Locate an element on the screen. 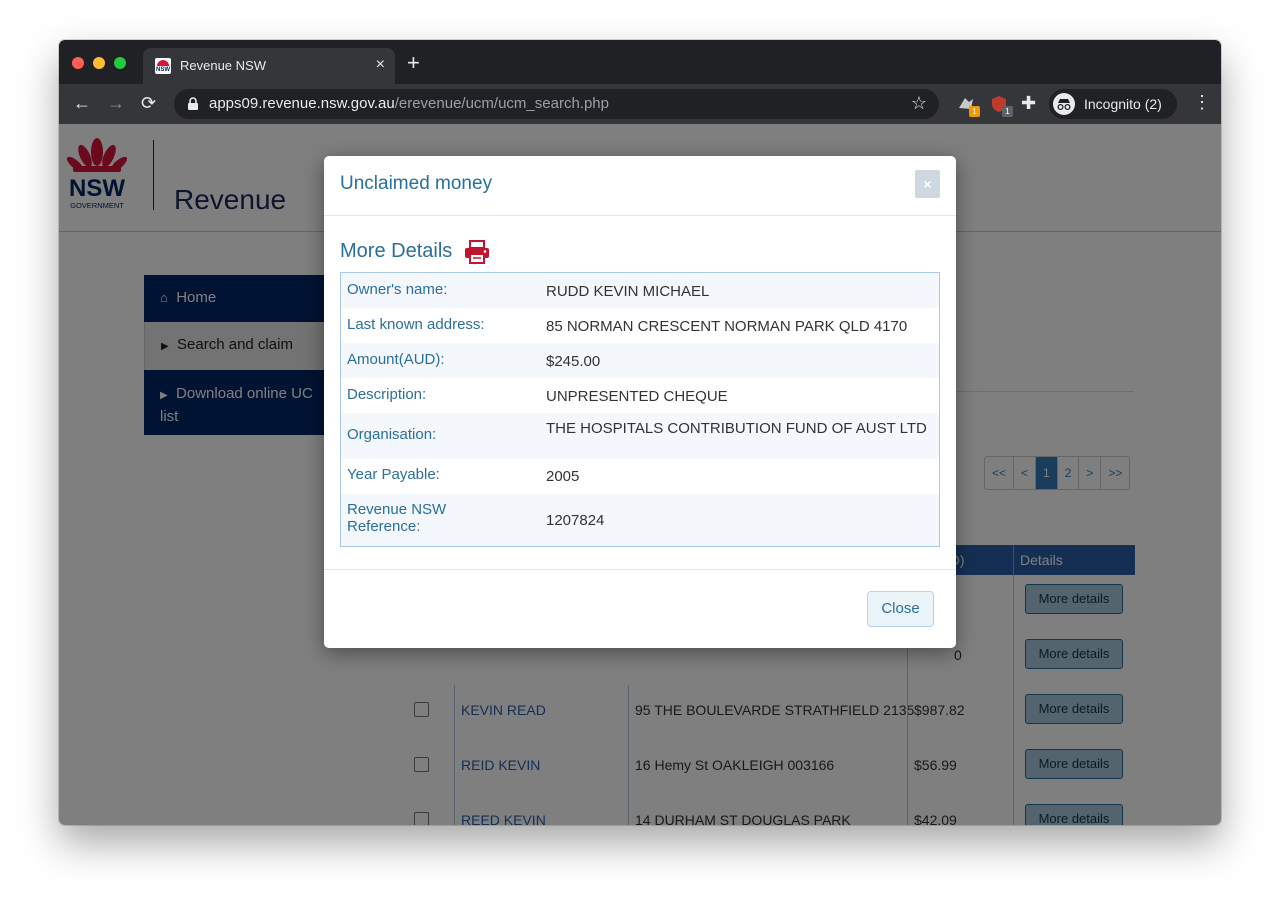 This screenshot has height=903, width=1280. browser-tab: NSW Revenue NSW × is located at coordinates (269, 66).